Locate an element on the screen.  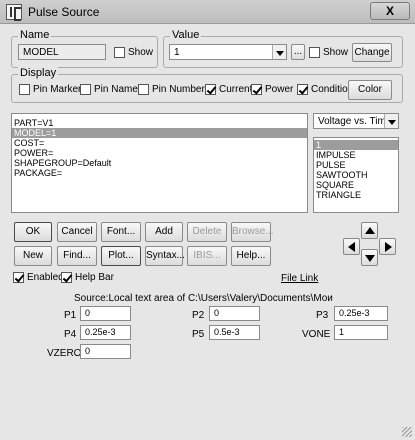
model-list-item: PULSE is located at coordinates (356, 165).